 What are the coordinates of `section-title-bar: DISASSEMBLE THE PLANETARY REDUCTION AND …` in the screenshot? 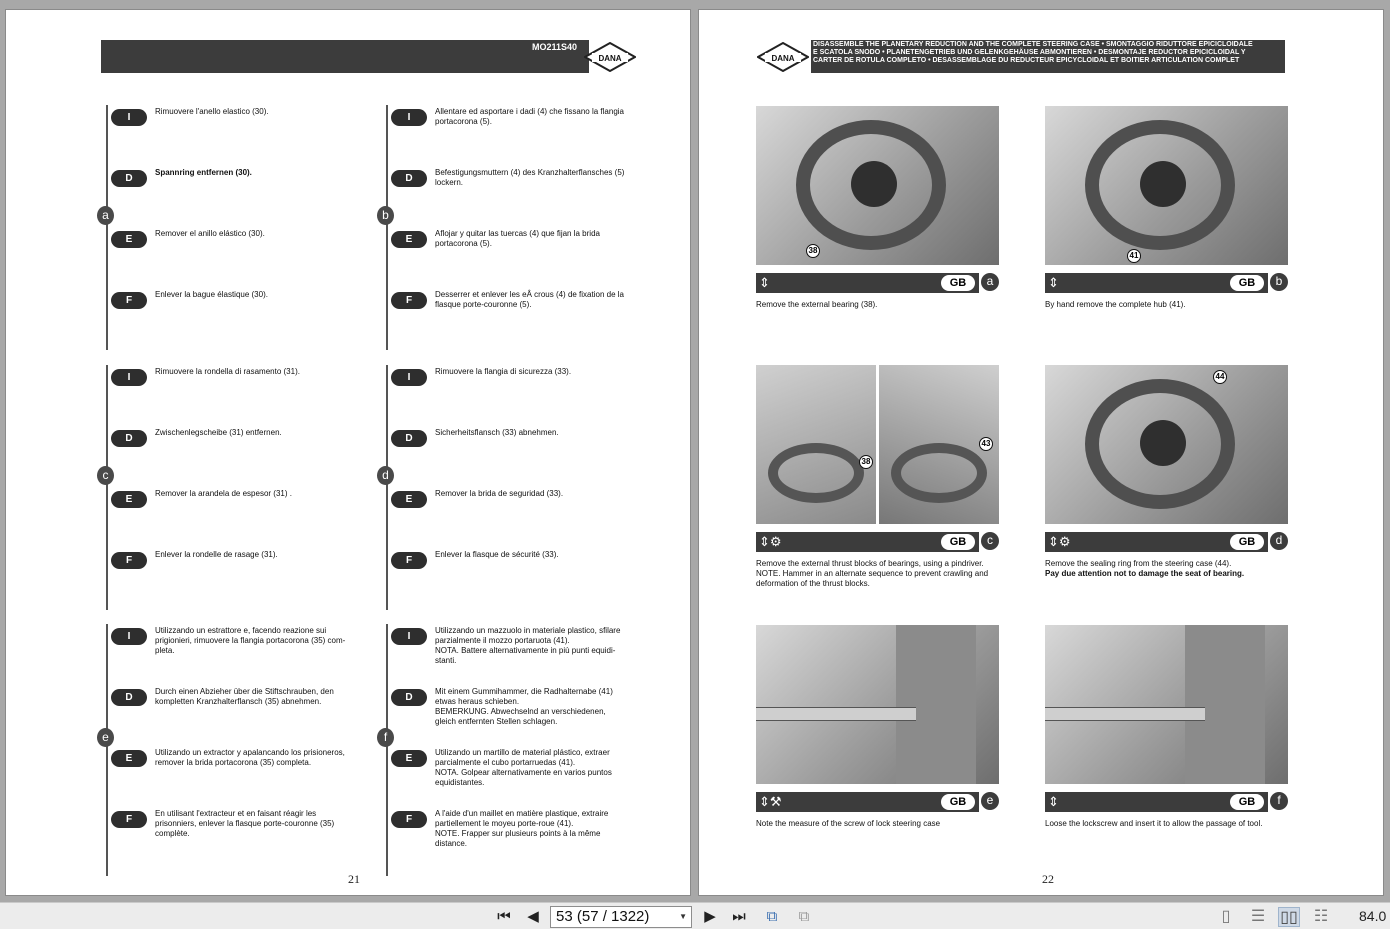 It's located at (1048, 56).